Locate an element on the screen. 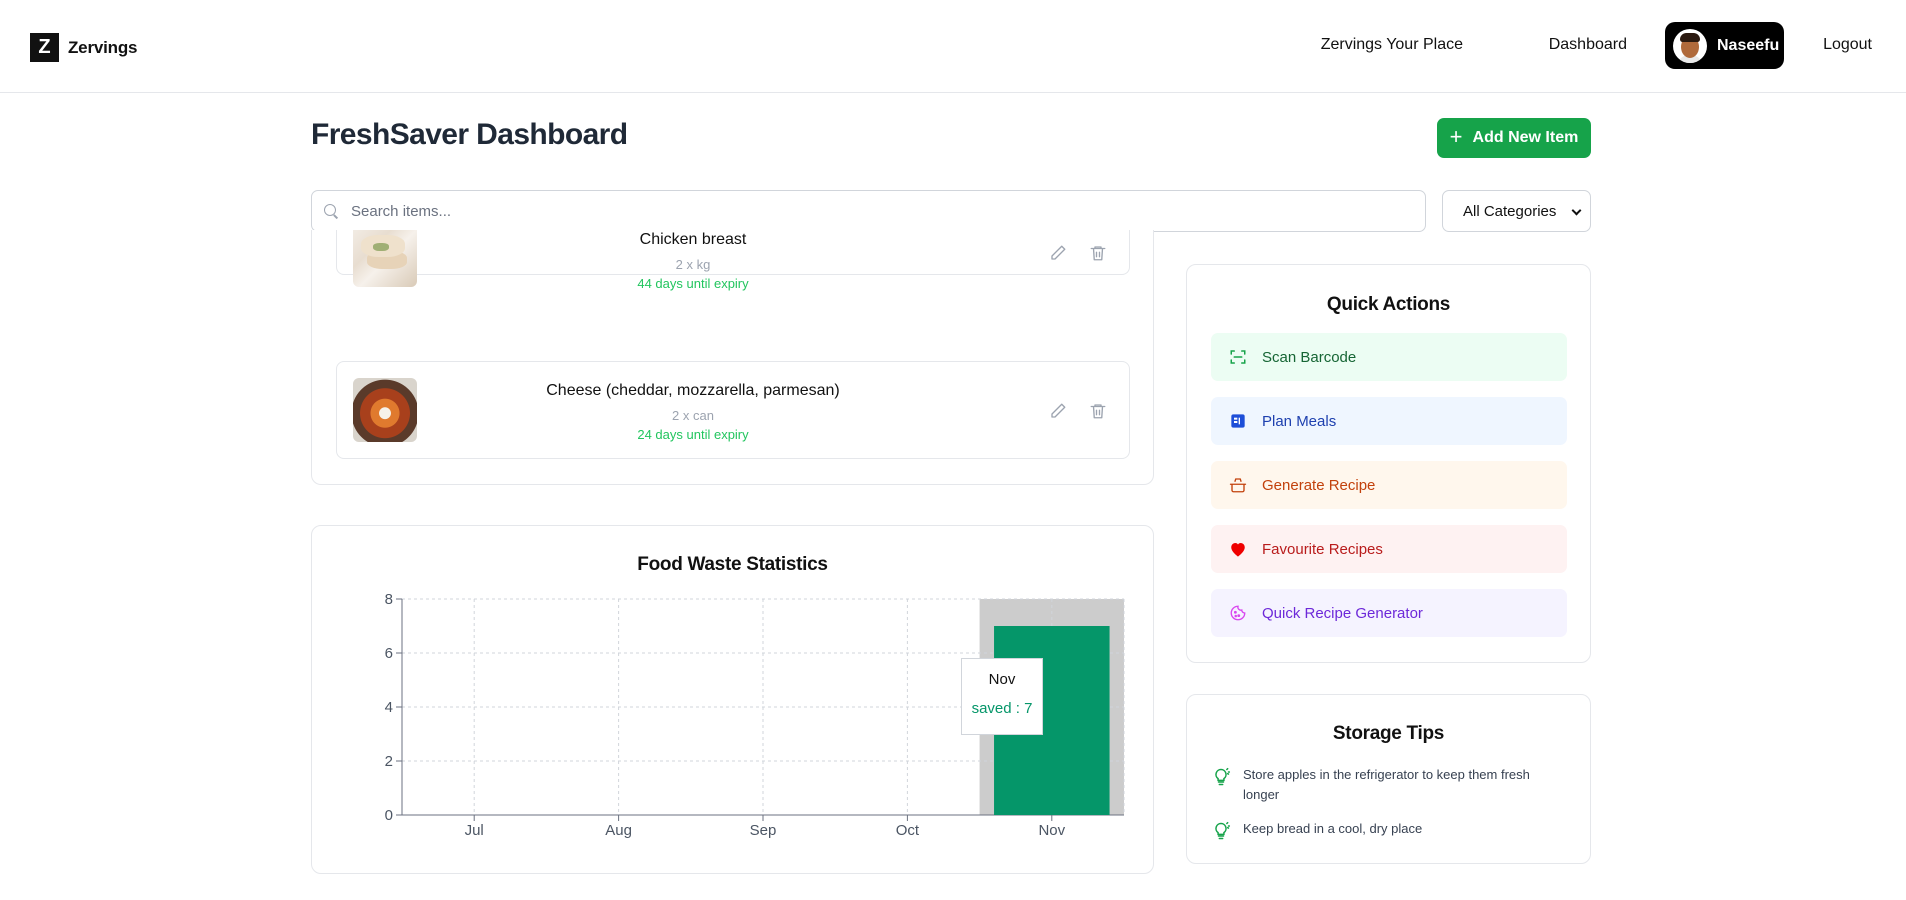  chevron-down-icon is located at coordinates (1576, 210).